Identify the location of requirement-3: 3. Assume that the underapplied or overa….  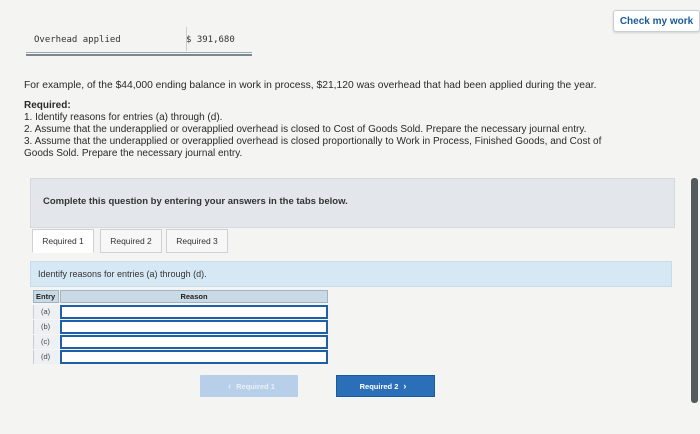
(313, 141).